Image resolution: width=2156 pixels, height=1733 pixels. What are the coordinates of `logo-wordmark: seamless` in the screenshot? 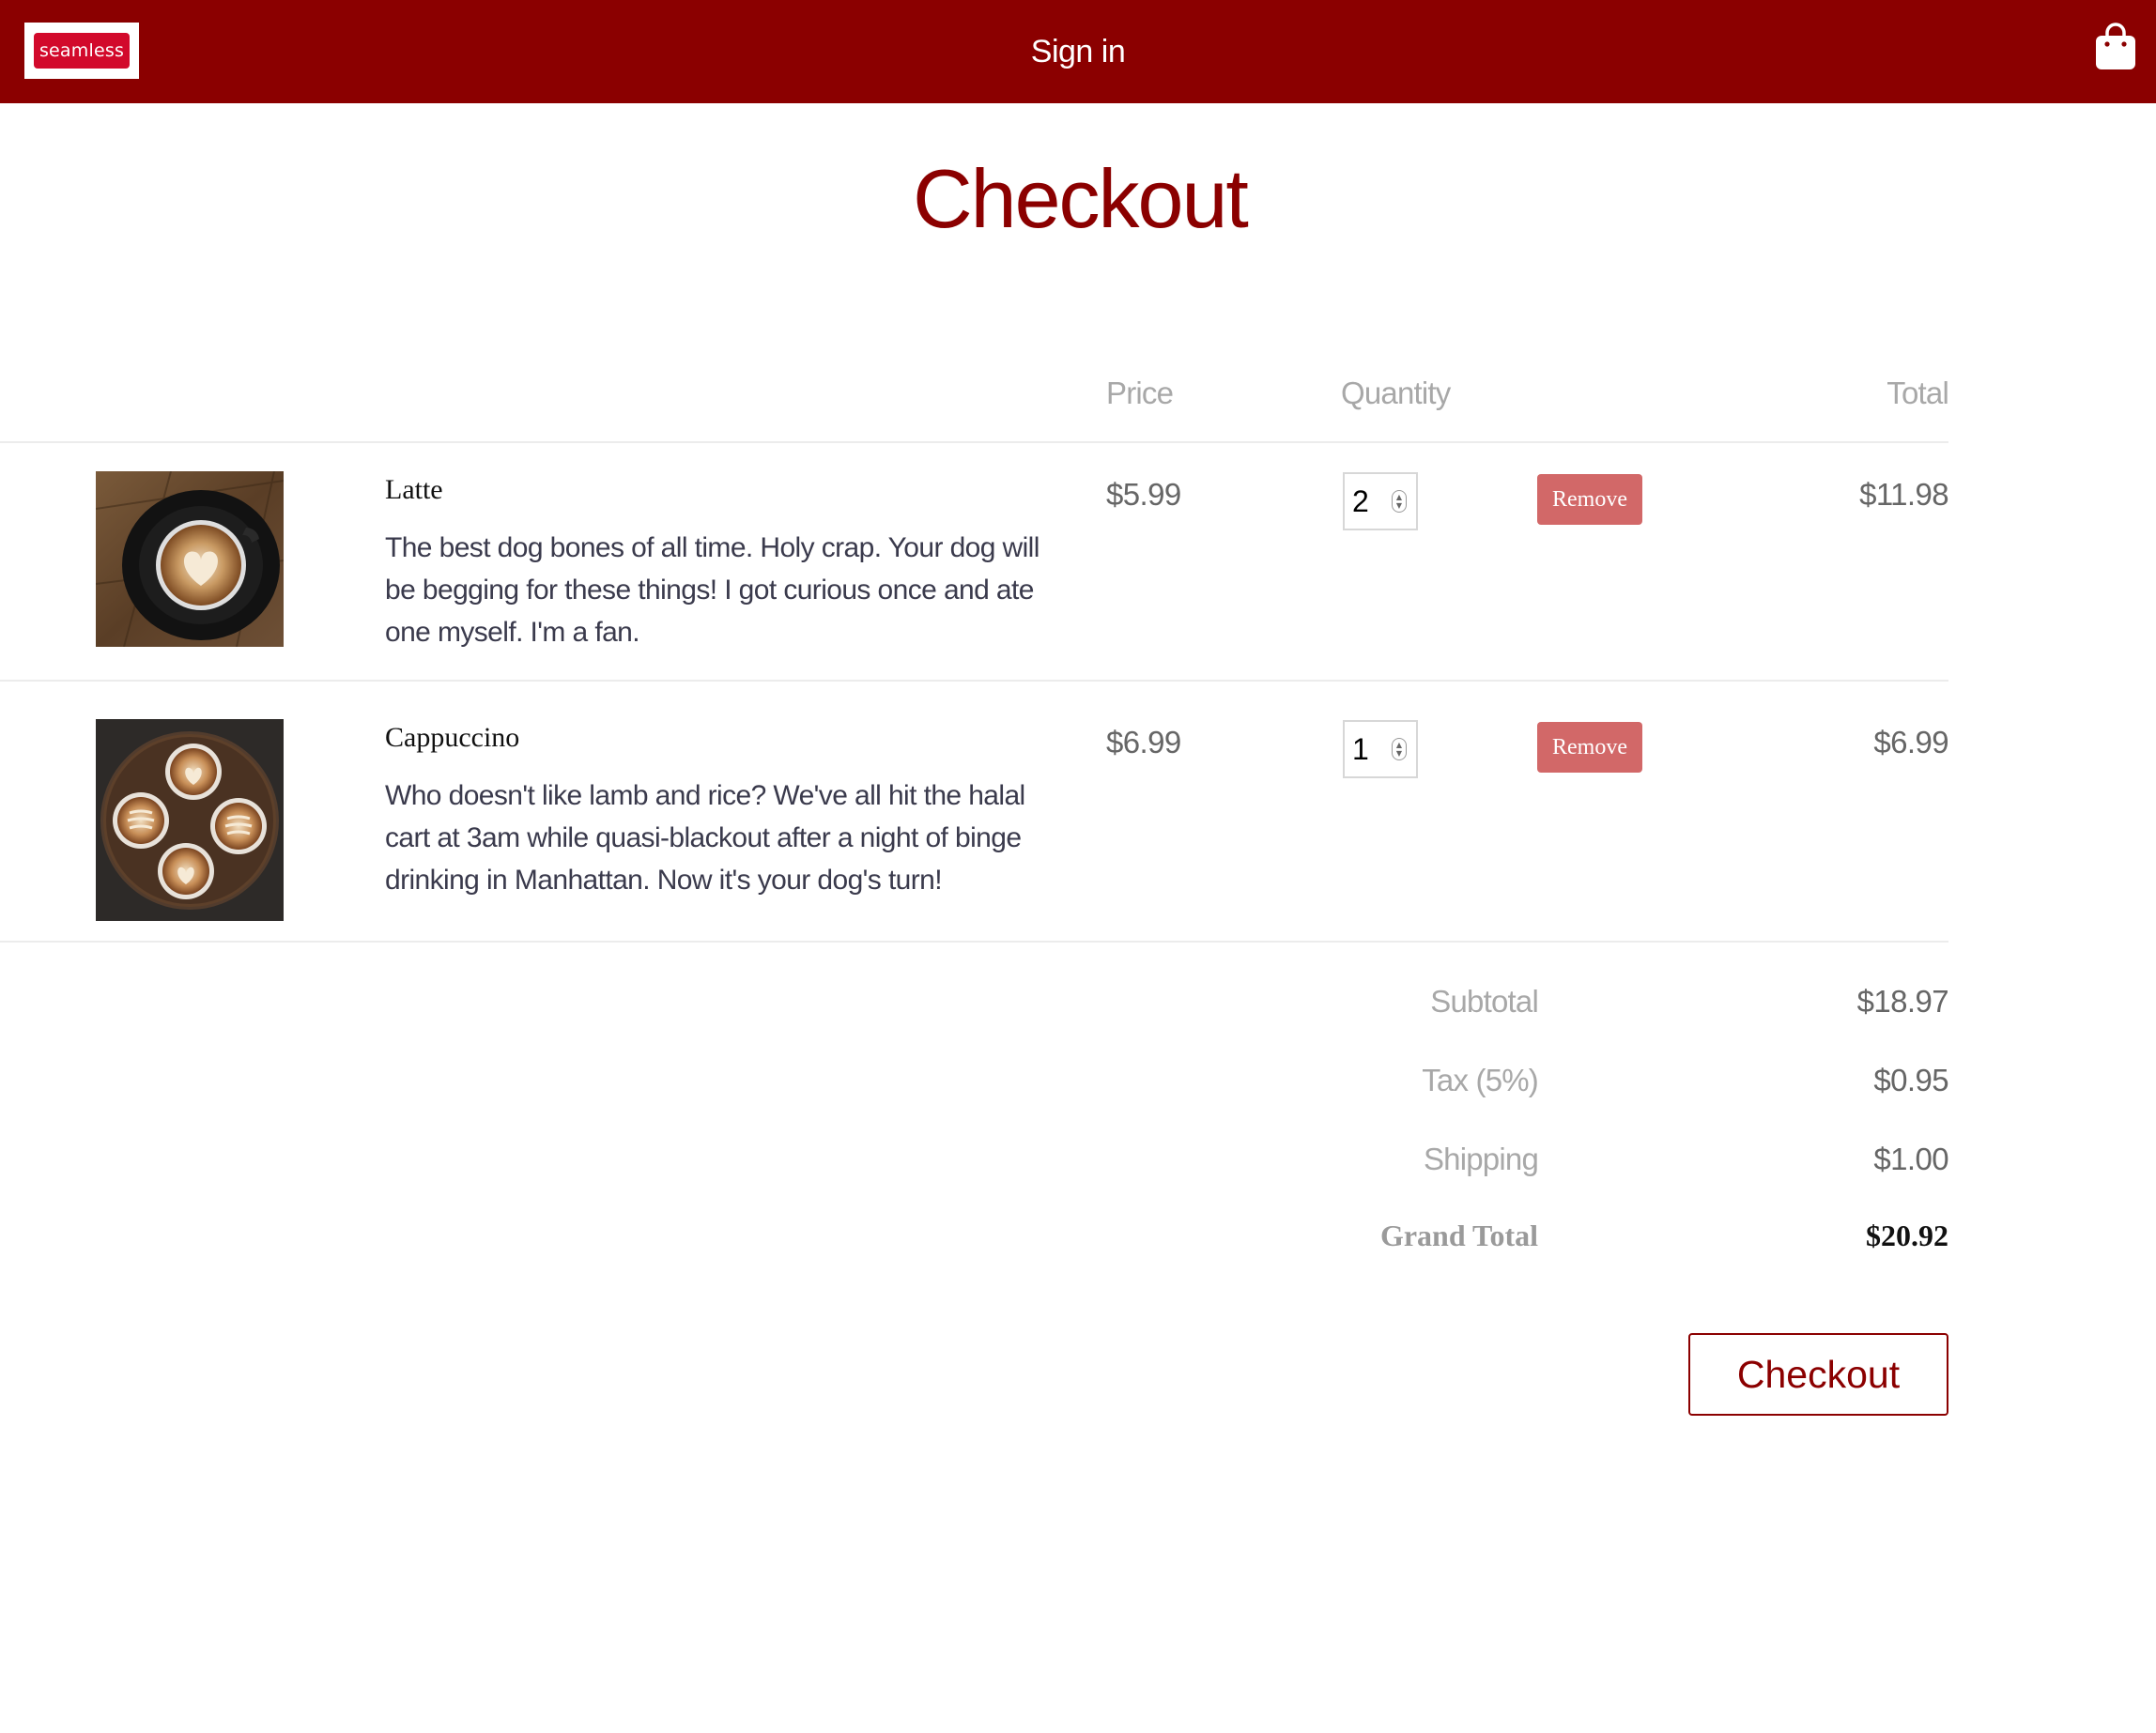 It's located at (82, 51).